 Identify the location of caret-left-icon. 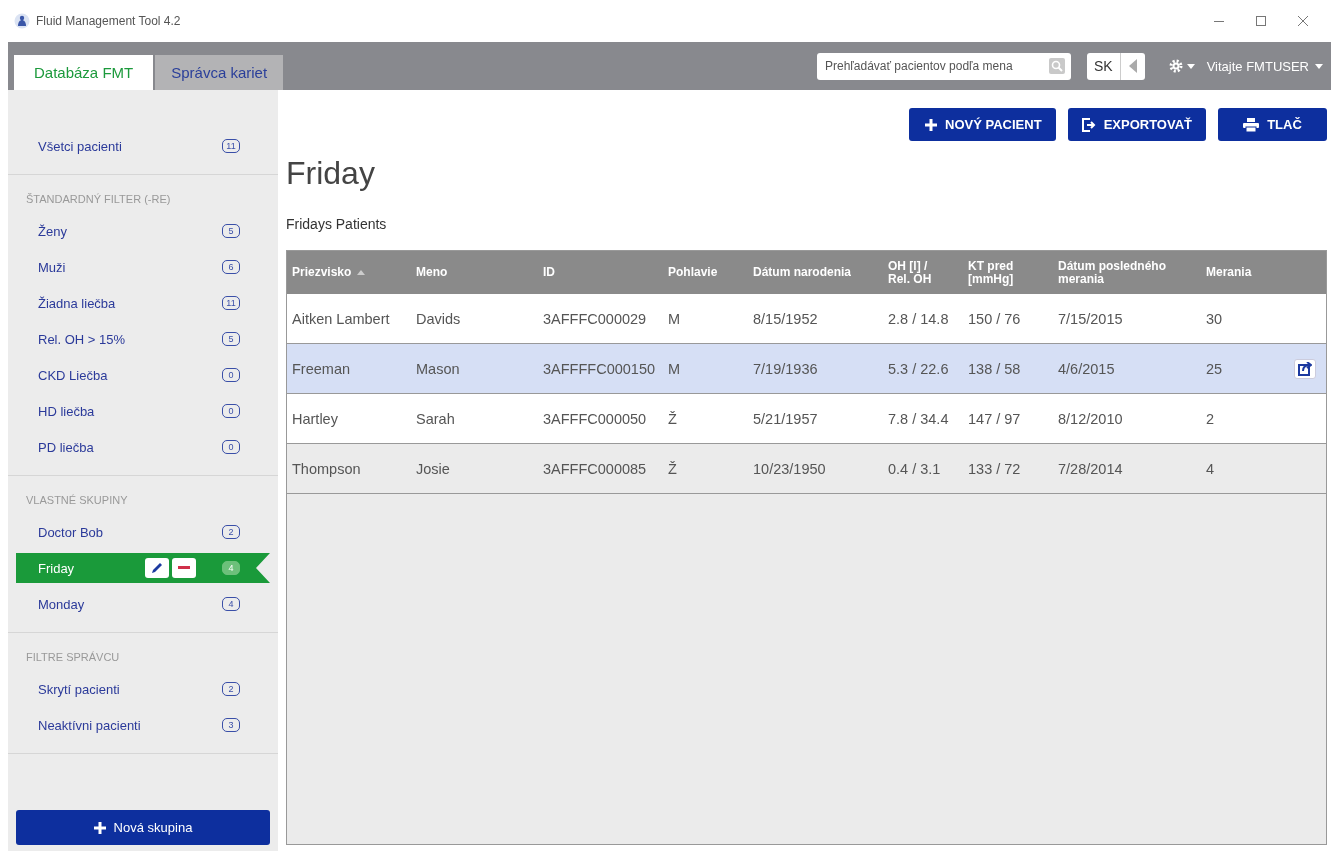
(1132, 66).